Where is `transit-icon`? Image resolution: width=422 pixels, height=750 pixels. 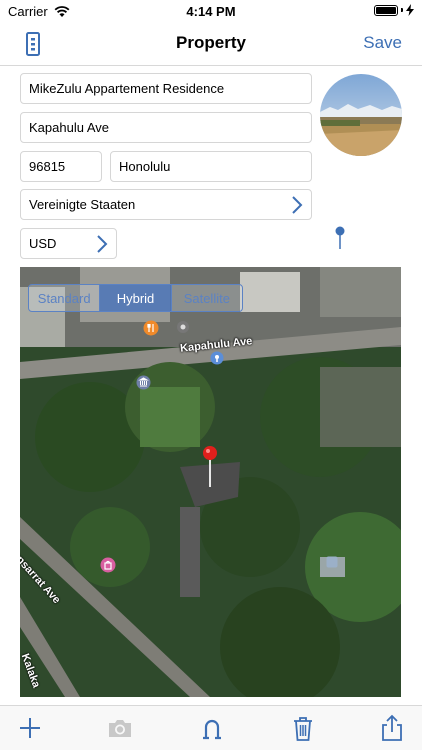
transit-icon is located at coordinates (217, 358).